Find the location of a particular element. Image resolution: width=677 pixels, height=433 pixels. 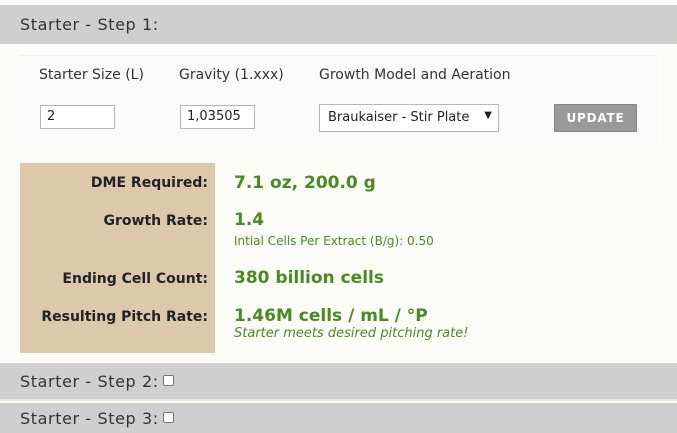

step-3-checkbox is located at coordinates (168, 417).